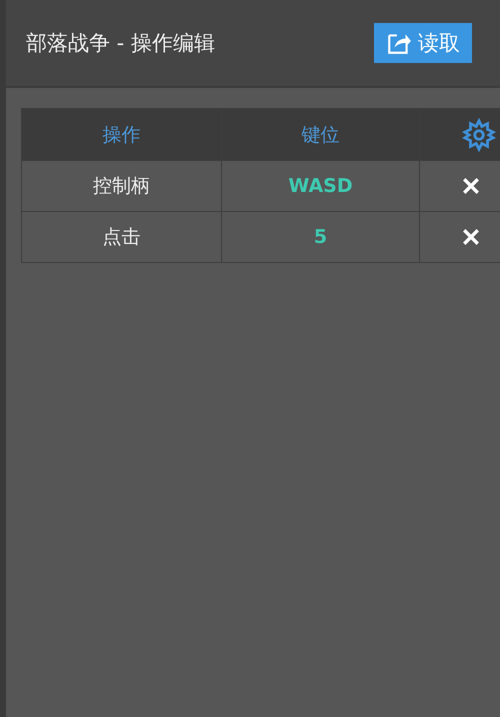 Image resolution: width=500 pixels, height=717 pixels. Describe the element at coordinates (321, 185) in the screenshot. I see `table-cell: WASD` at that location.